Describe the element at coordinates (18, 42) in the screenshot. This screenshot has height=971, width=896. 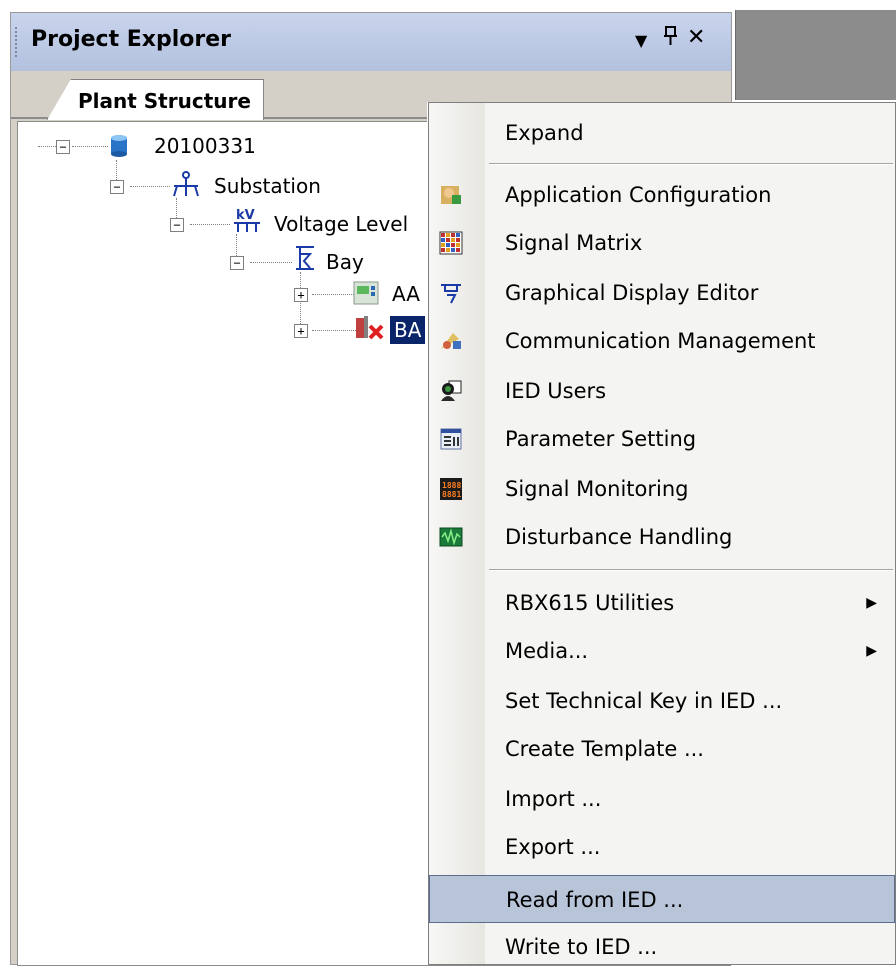
I see `drag-grip` at that location.